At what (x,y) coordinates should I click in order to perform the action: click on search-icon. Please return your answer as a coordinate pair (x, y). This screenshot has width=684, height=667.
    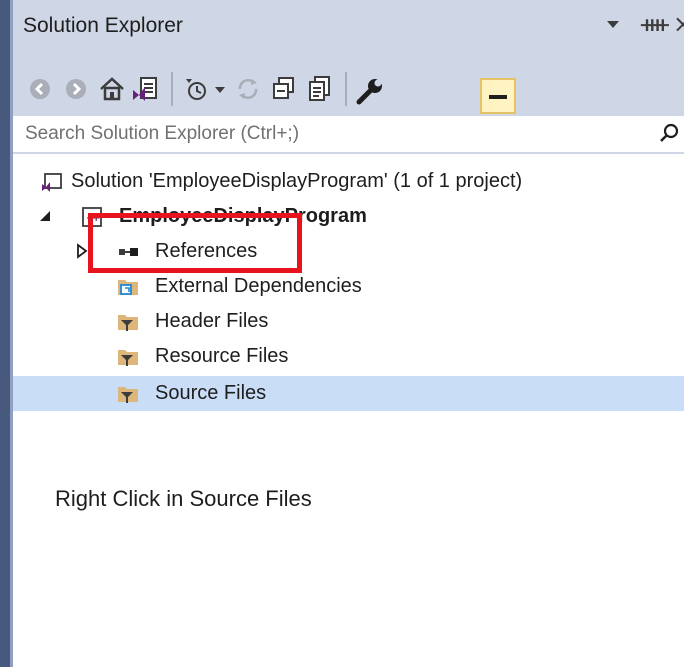
    Looking at the image, I should click on (670, 133).